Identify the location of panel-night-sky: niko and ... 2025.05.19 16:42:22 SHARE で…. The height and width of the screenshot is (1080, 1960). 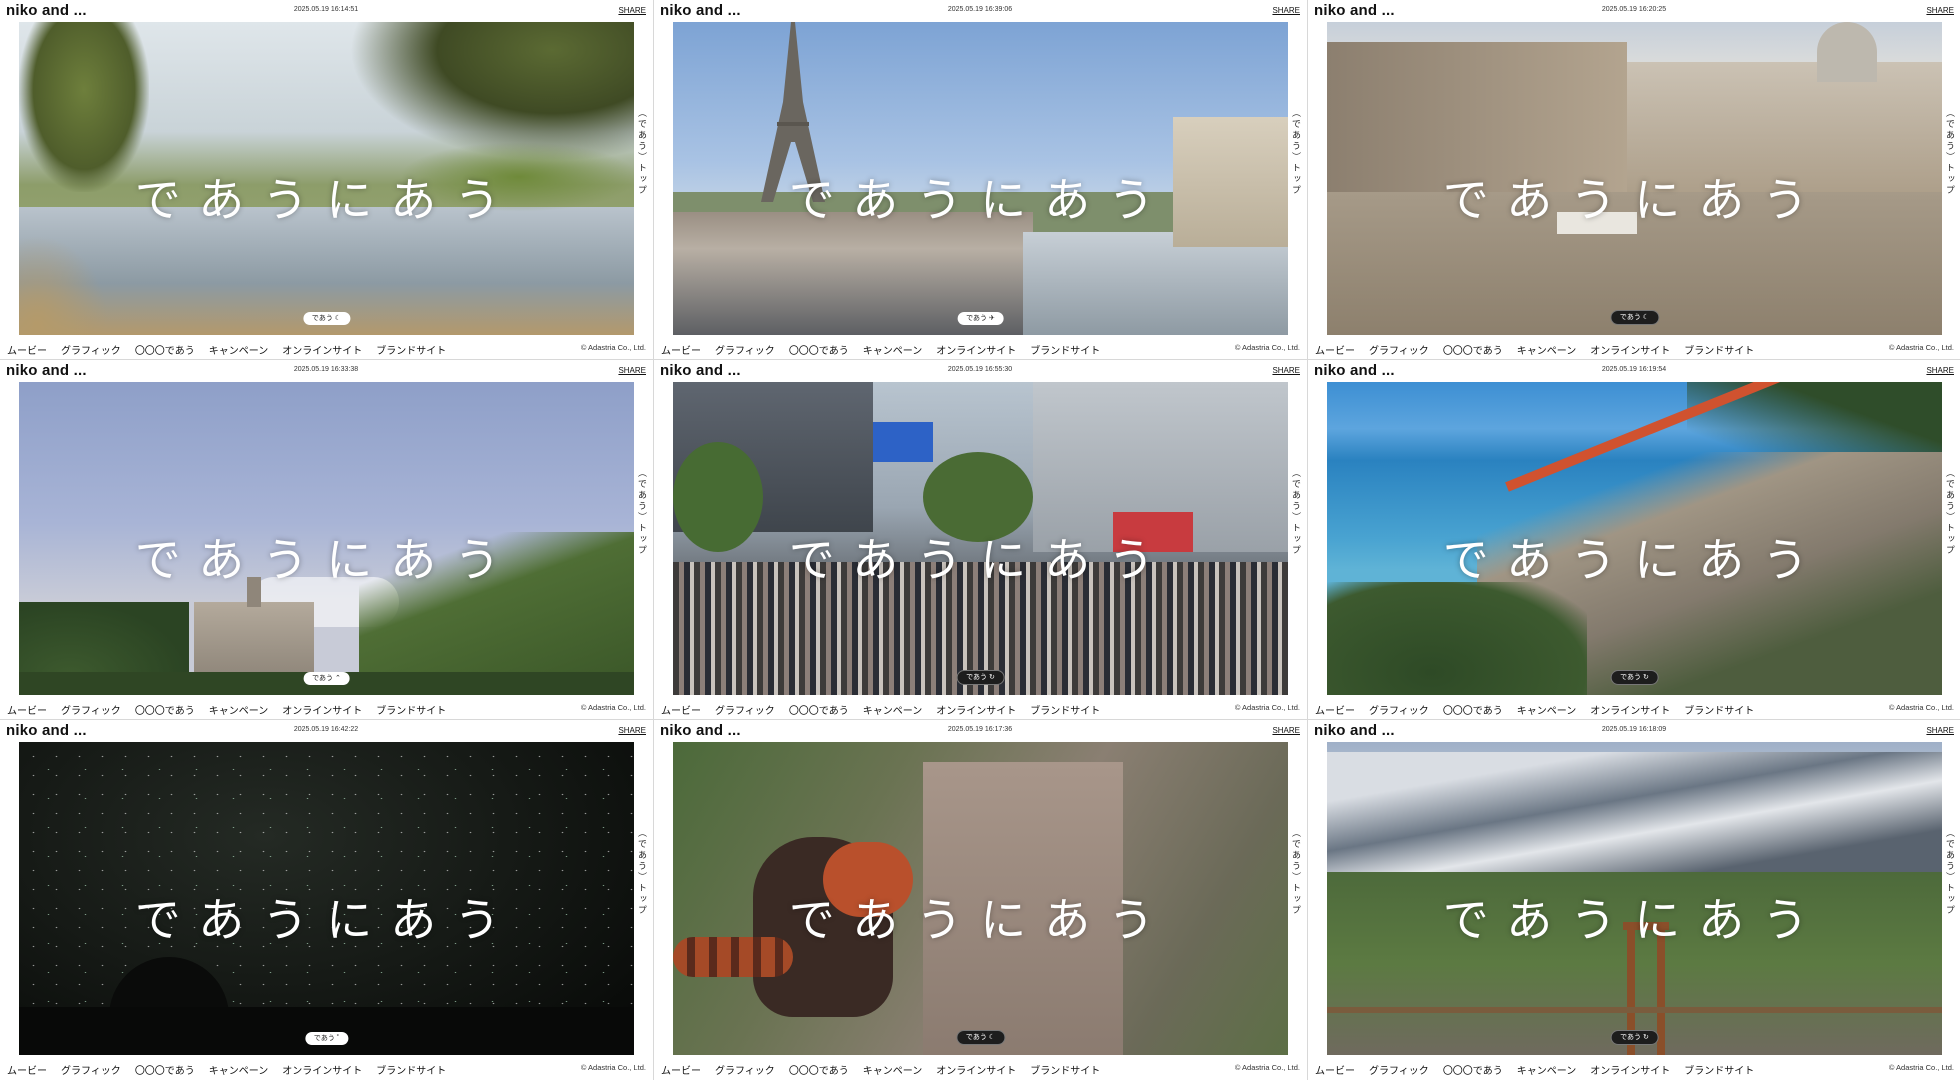
(326, 899).